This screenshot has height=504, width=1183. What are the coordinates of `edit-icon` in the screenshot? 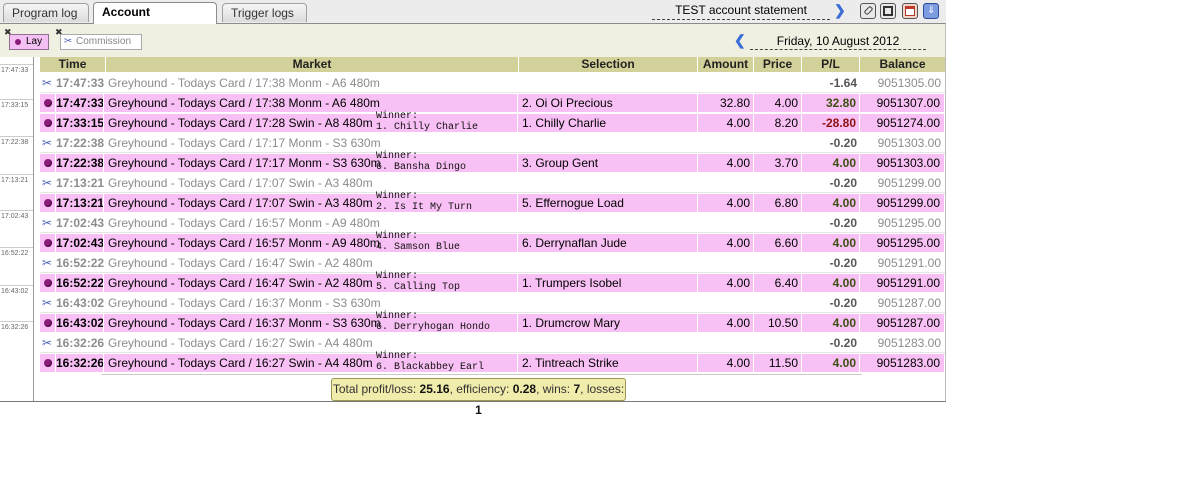 It's located at (868, 11).